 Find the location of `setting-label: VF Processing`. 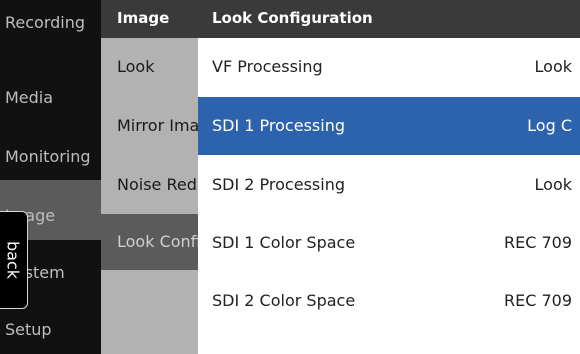

setting-label: VF Processing is located at coordinates (267, 66).